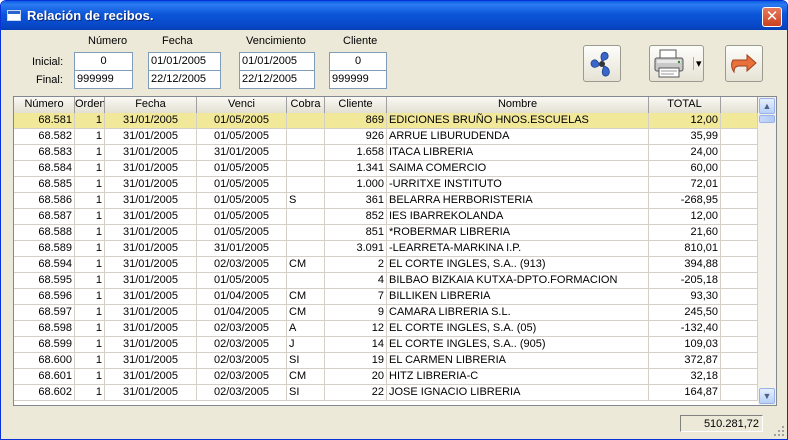  Describe the element at coordinates (772, 17) in the screenshot. I see `close-button: ✕` at that location.